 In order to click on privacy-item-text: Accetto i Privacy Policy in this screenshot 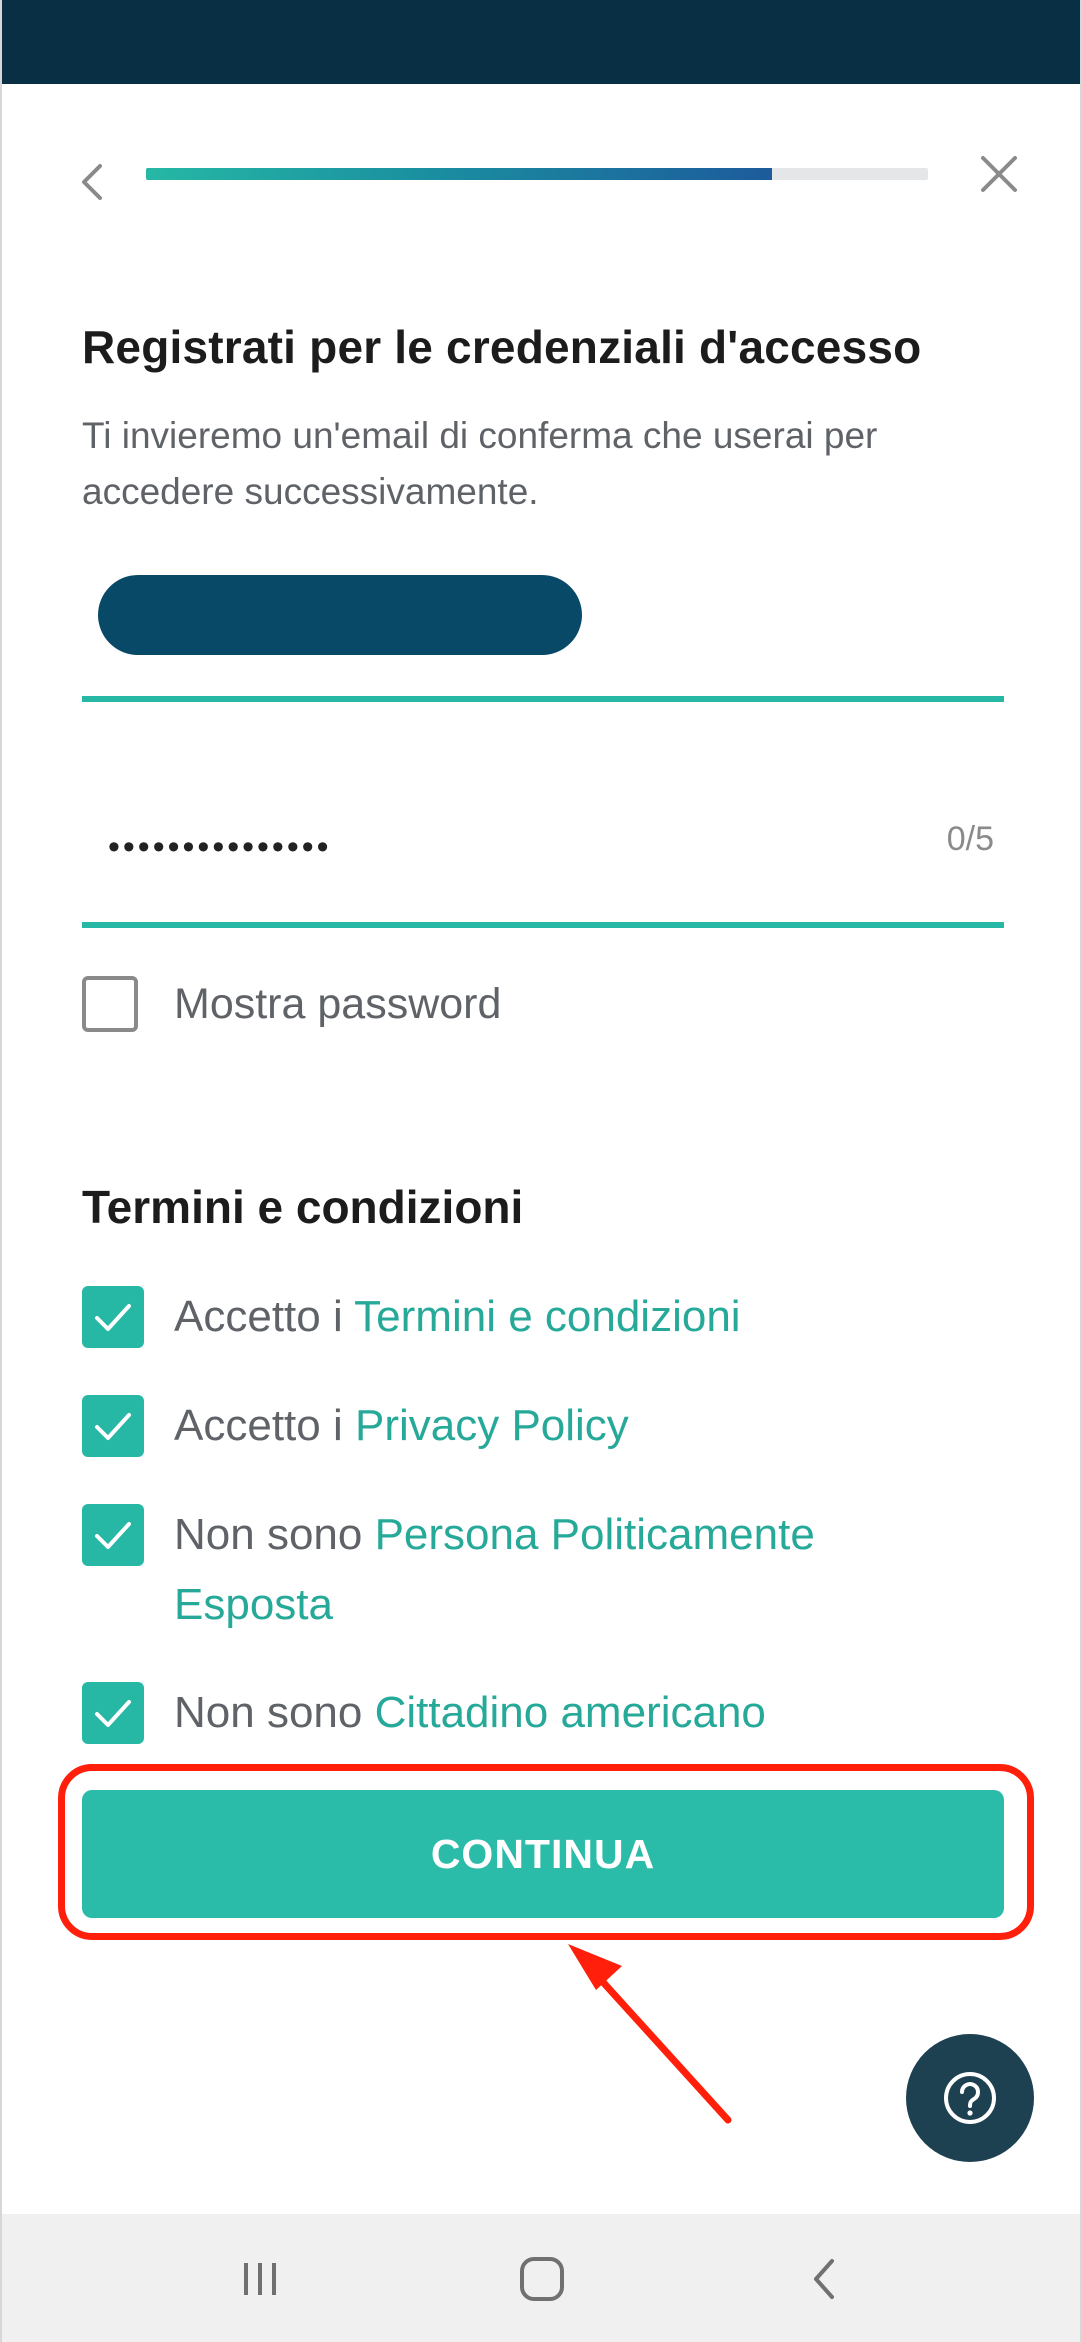, I will do `click(584, 1426)`.